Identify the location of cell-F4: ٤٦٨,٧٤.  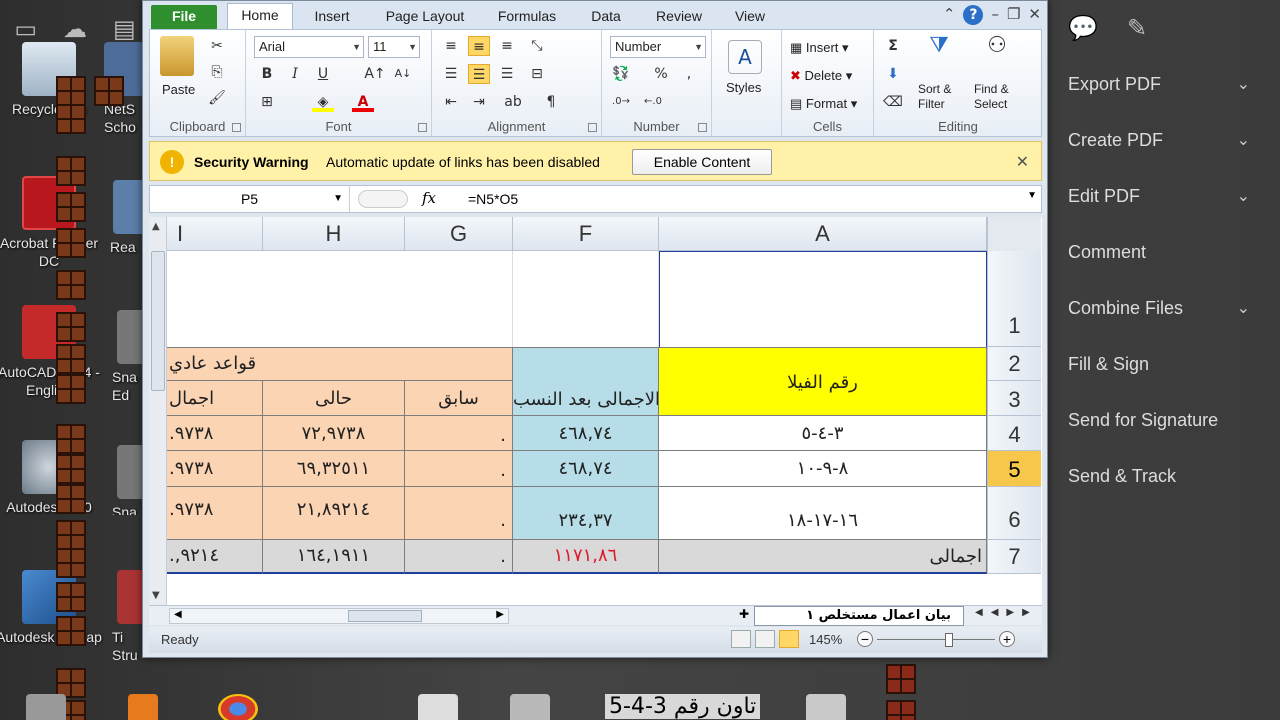
(586, 433).